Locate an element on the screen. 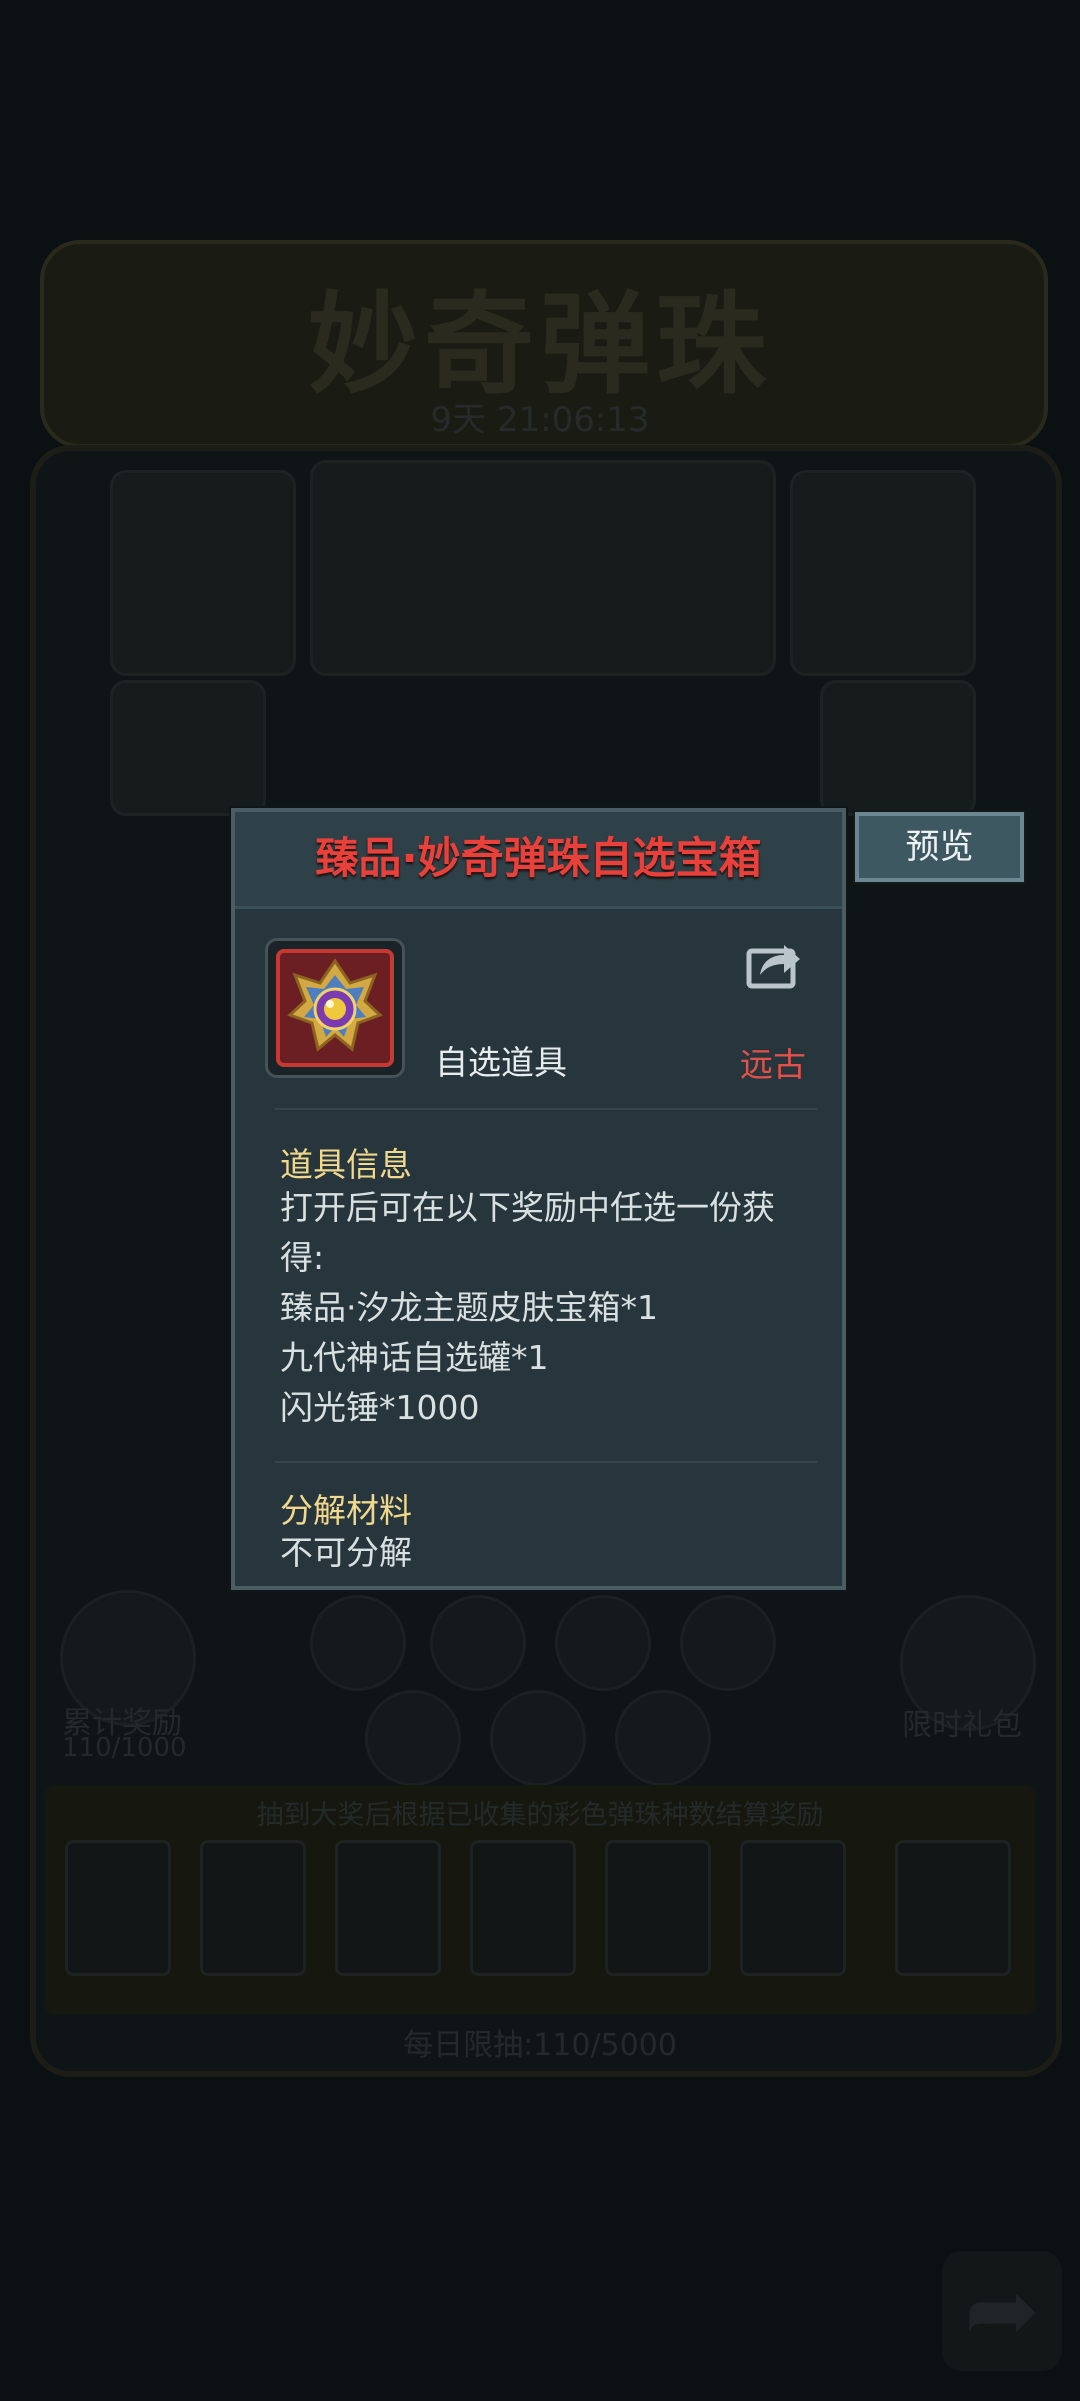 This screenshot has width=1080, height=2401. rarity-label: 远古 is located at coordinates (773, 1064).